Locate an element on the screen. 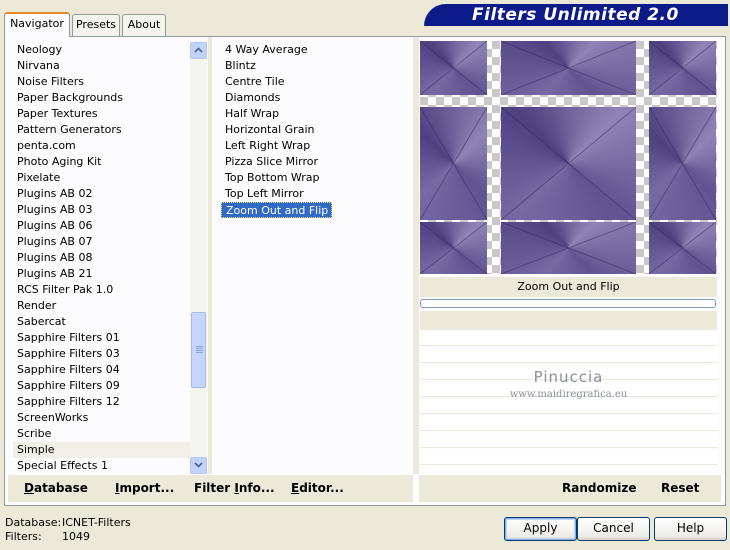 The width and height of the screenshot is (730, 550). database-label: Database: is located at coordinates (33, 522).